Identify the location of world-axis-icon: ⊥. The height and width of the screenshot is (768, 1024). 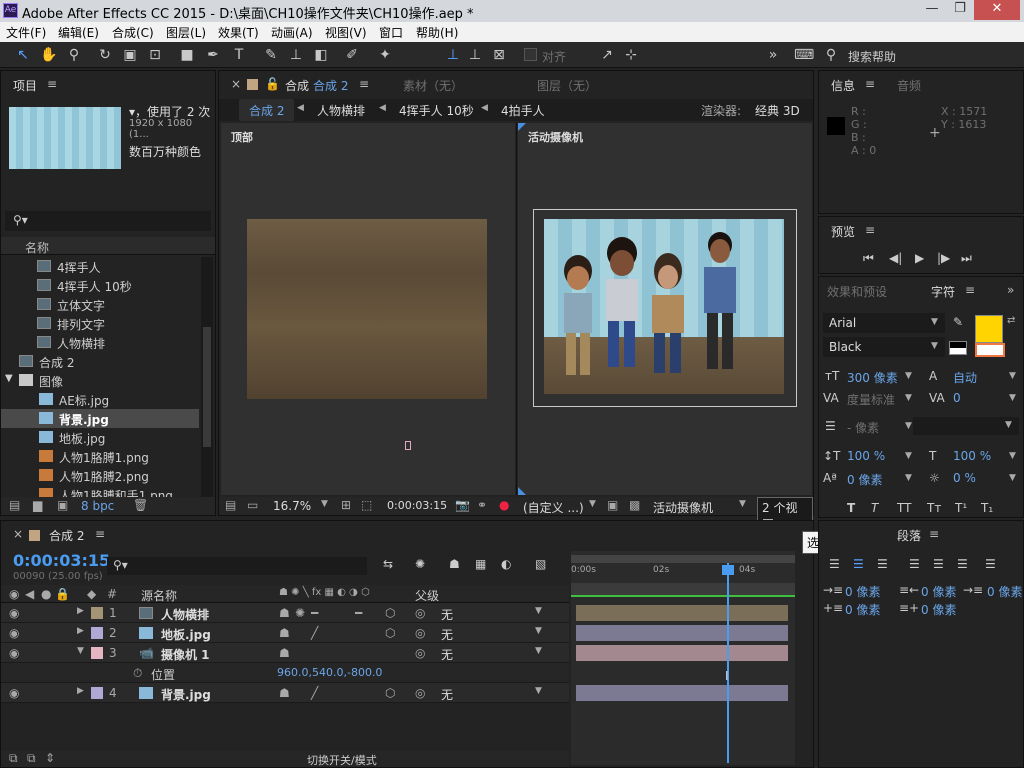
(475, 55).